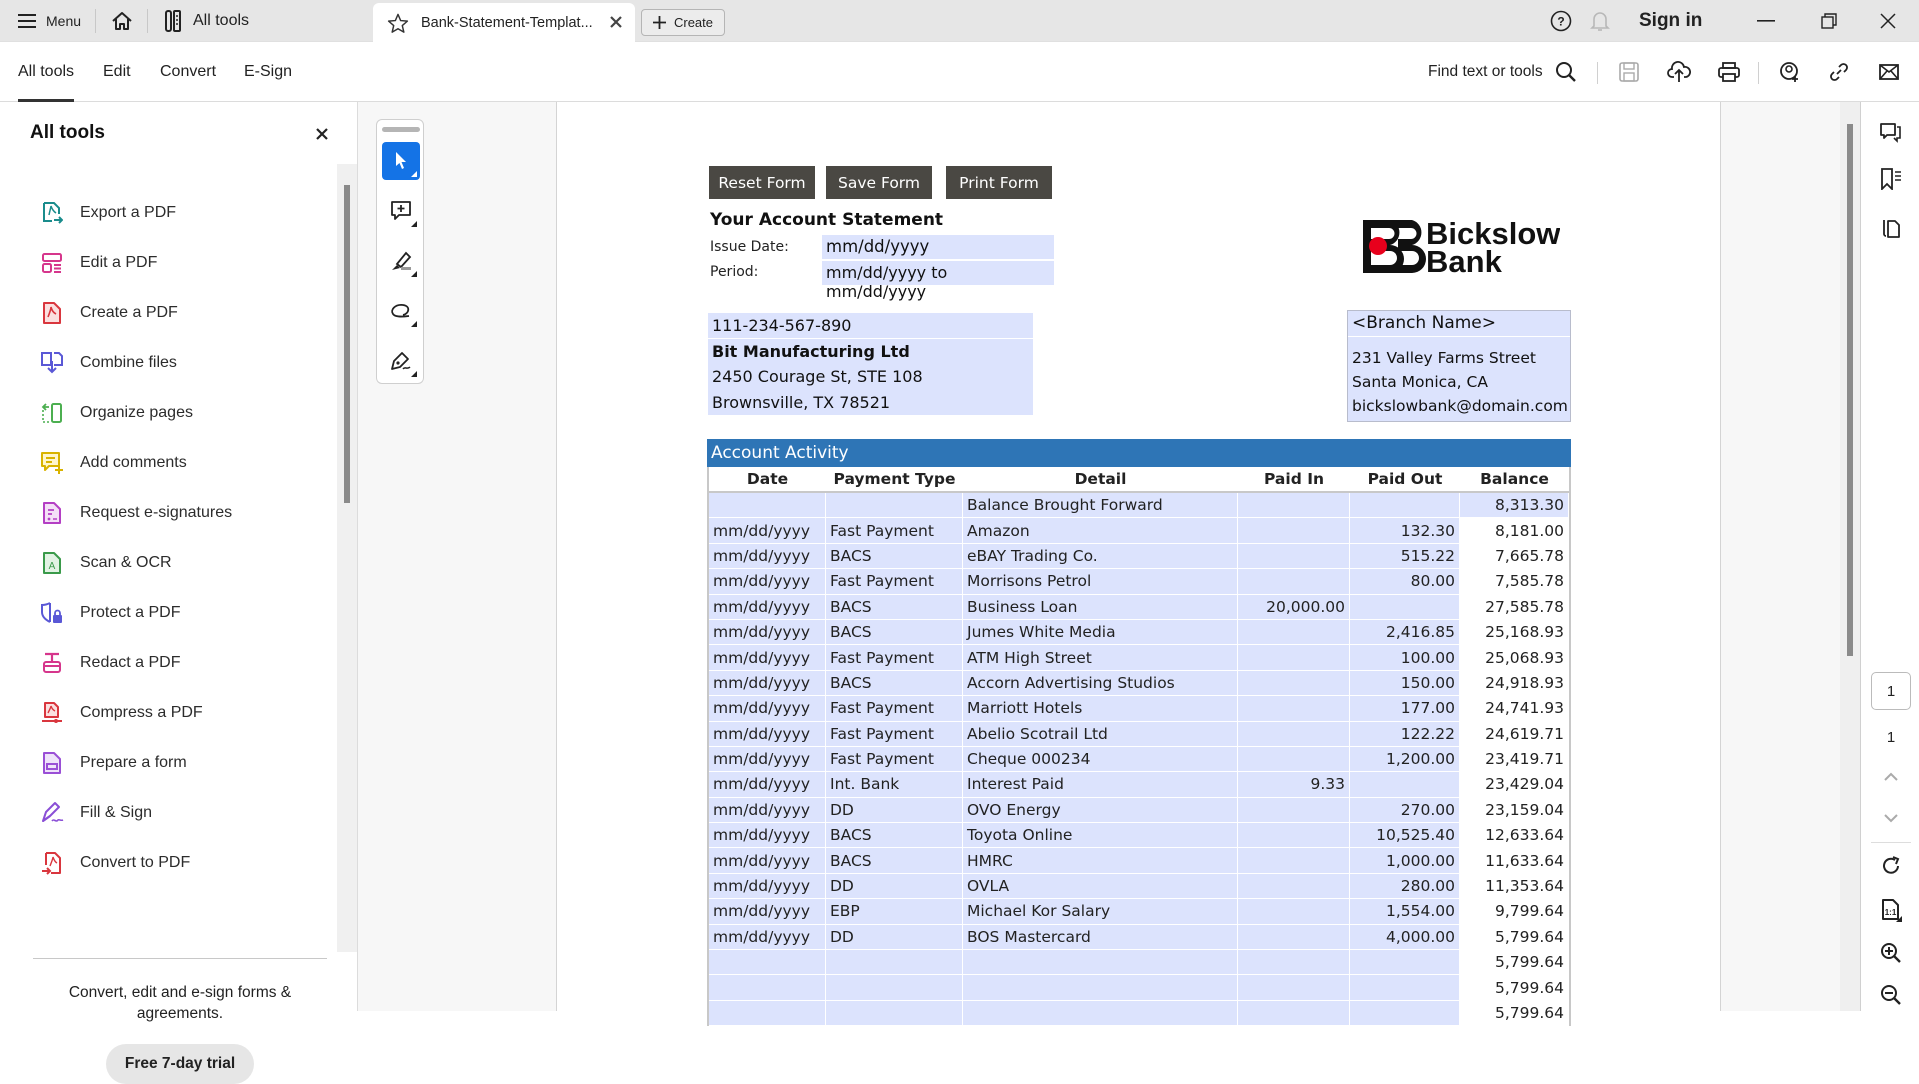 Image resolution: width=1919 pixels, height=1084 pixels. Describe the element at coordinates (322, 134) in the screenshot. I see `close-panel-icon` at that location.